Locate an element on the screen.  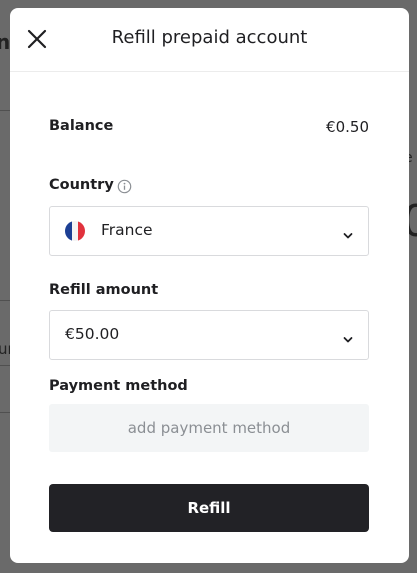
refill-amount-label: Refill amount is located at coordinates (104, 290).